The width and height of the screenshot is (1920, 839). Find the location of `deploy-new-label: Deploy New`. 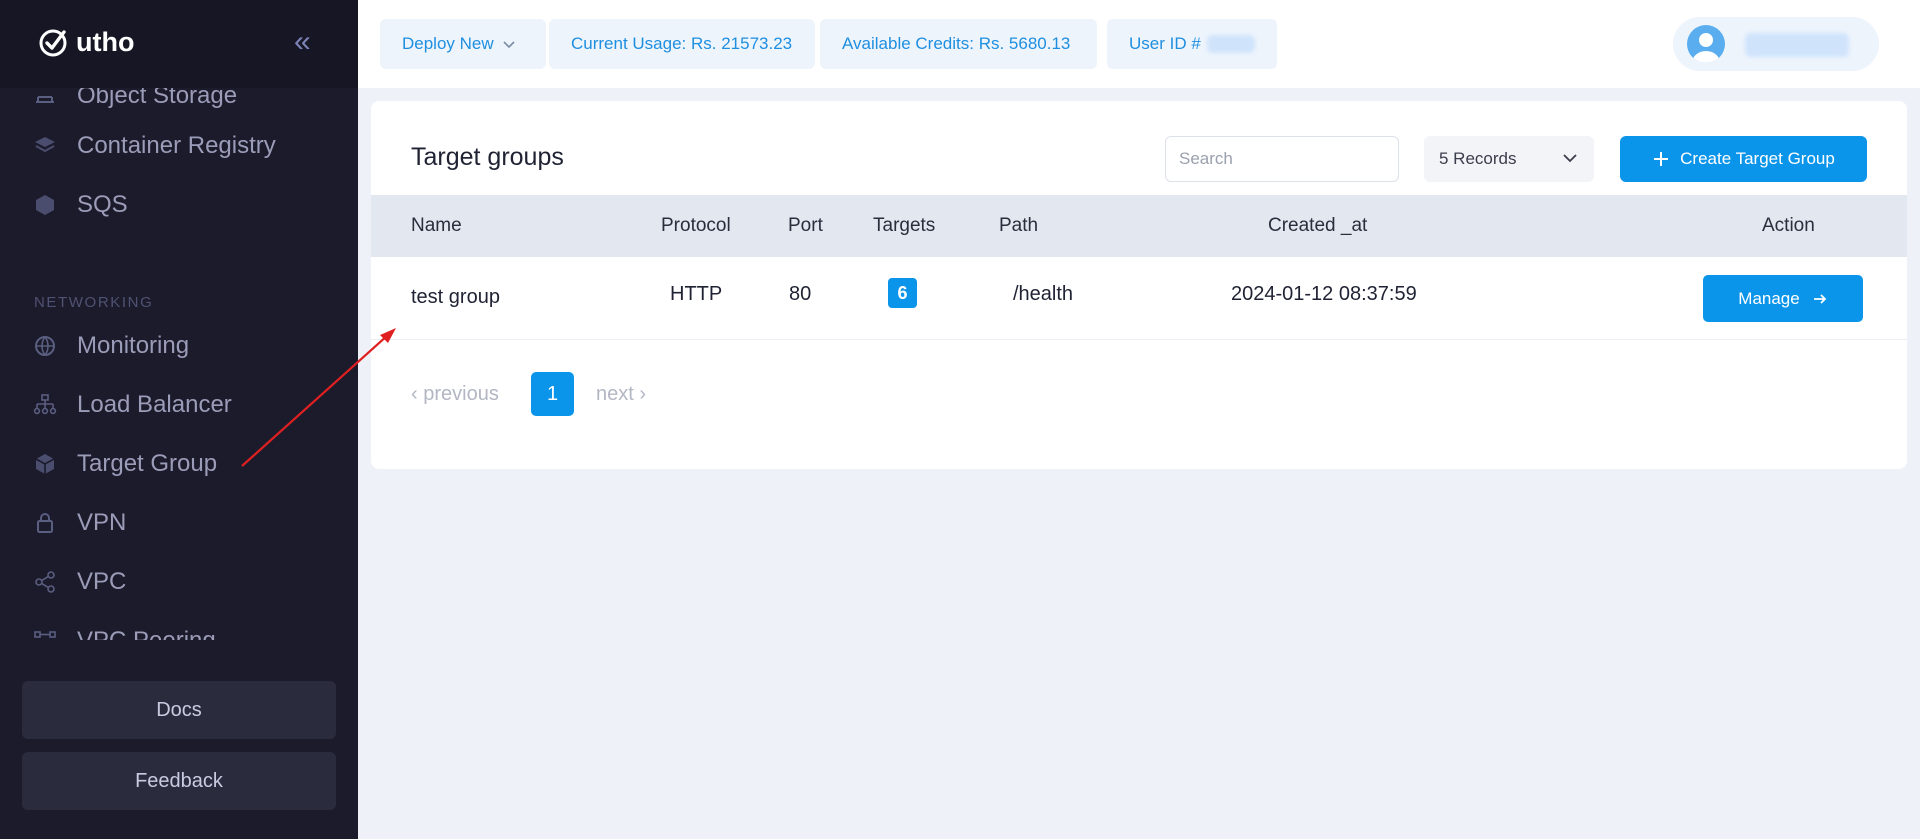

deploy-new-label: Deploy New is located at coordinates (448, 43).